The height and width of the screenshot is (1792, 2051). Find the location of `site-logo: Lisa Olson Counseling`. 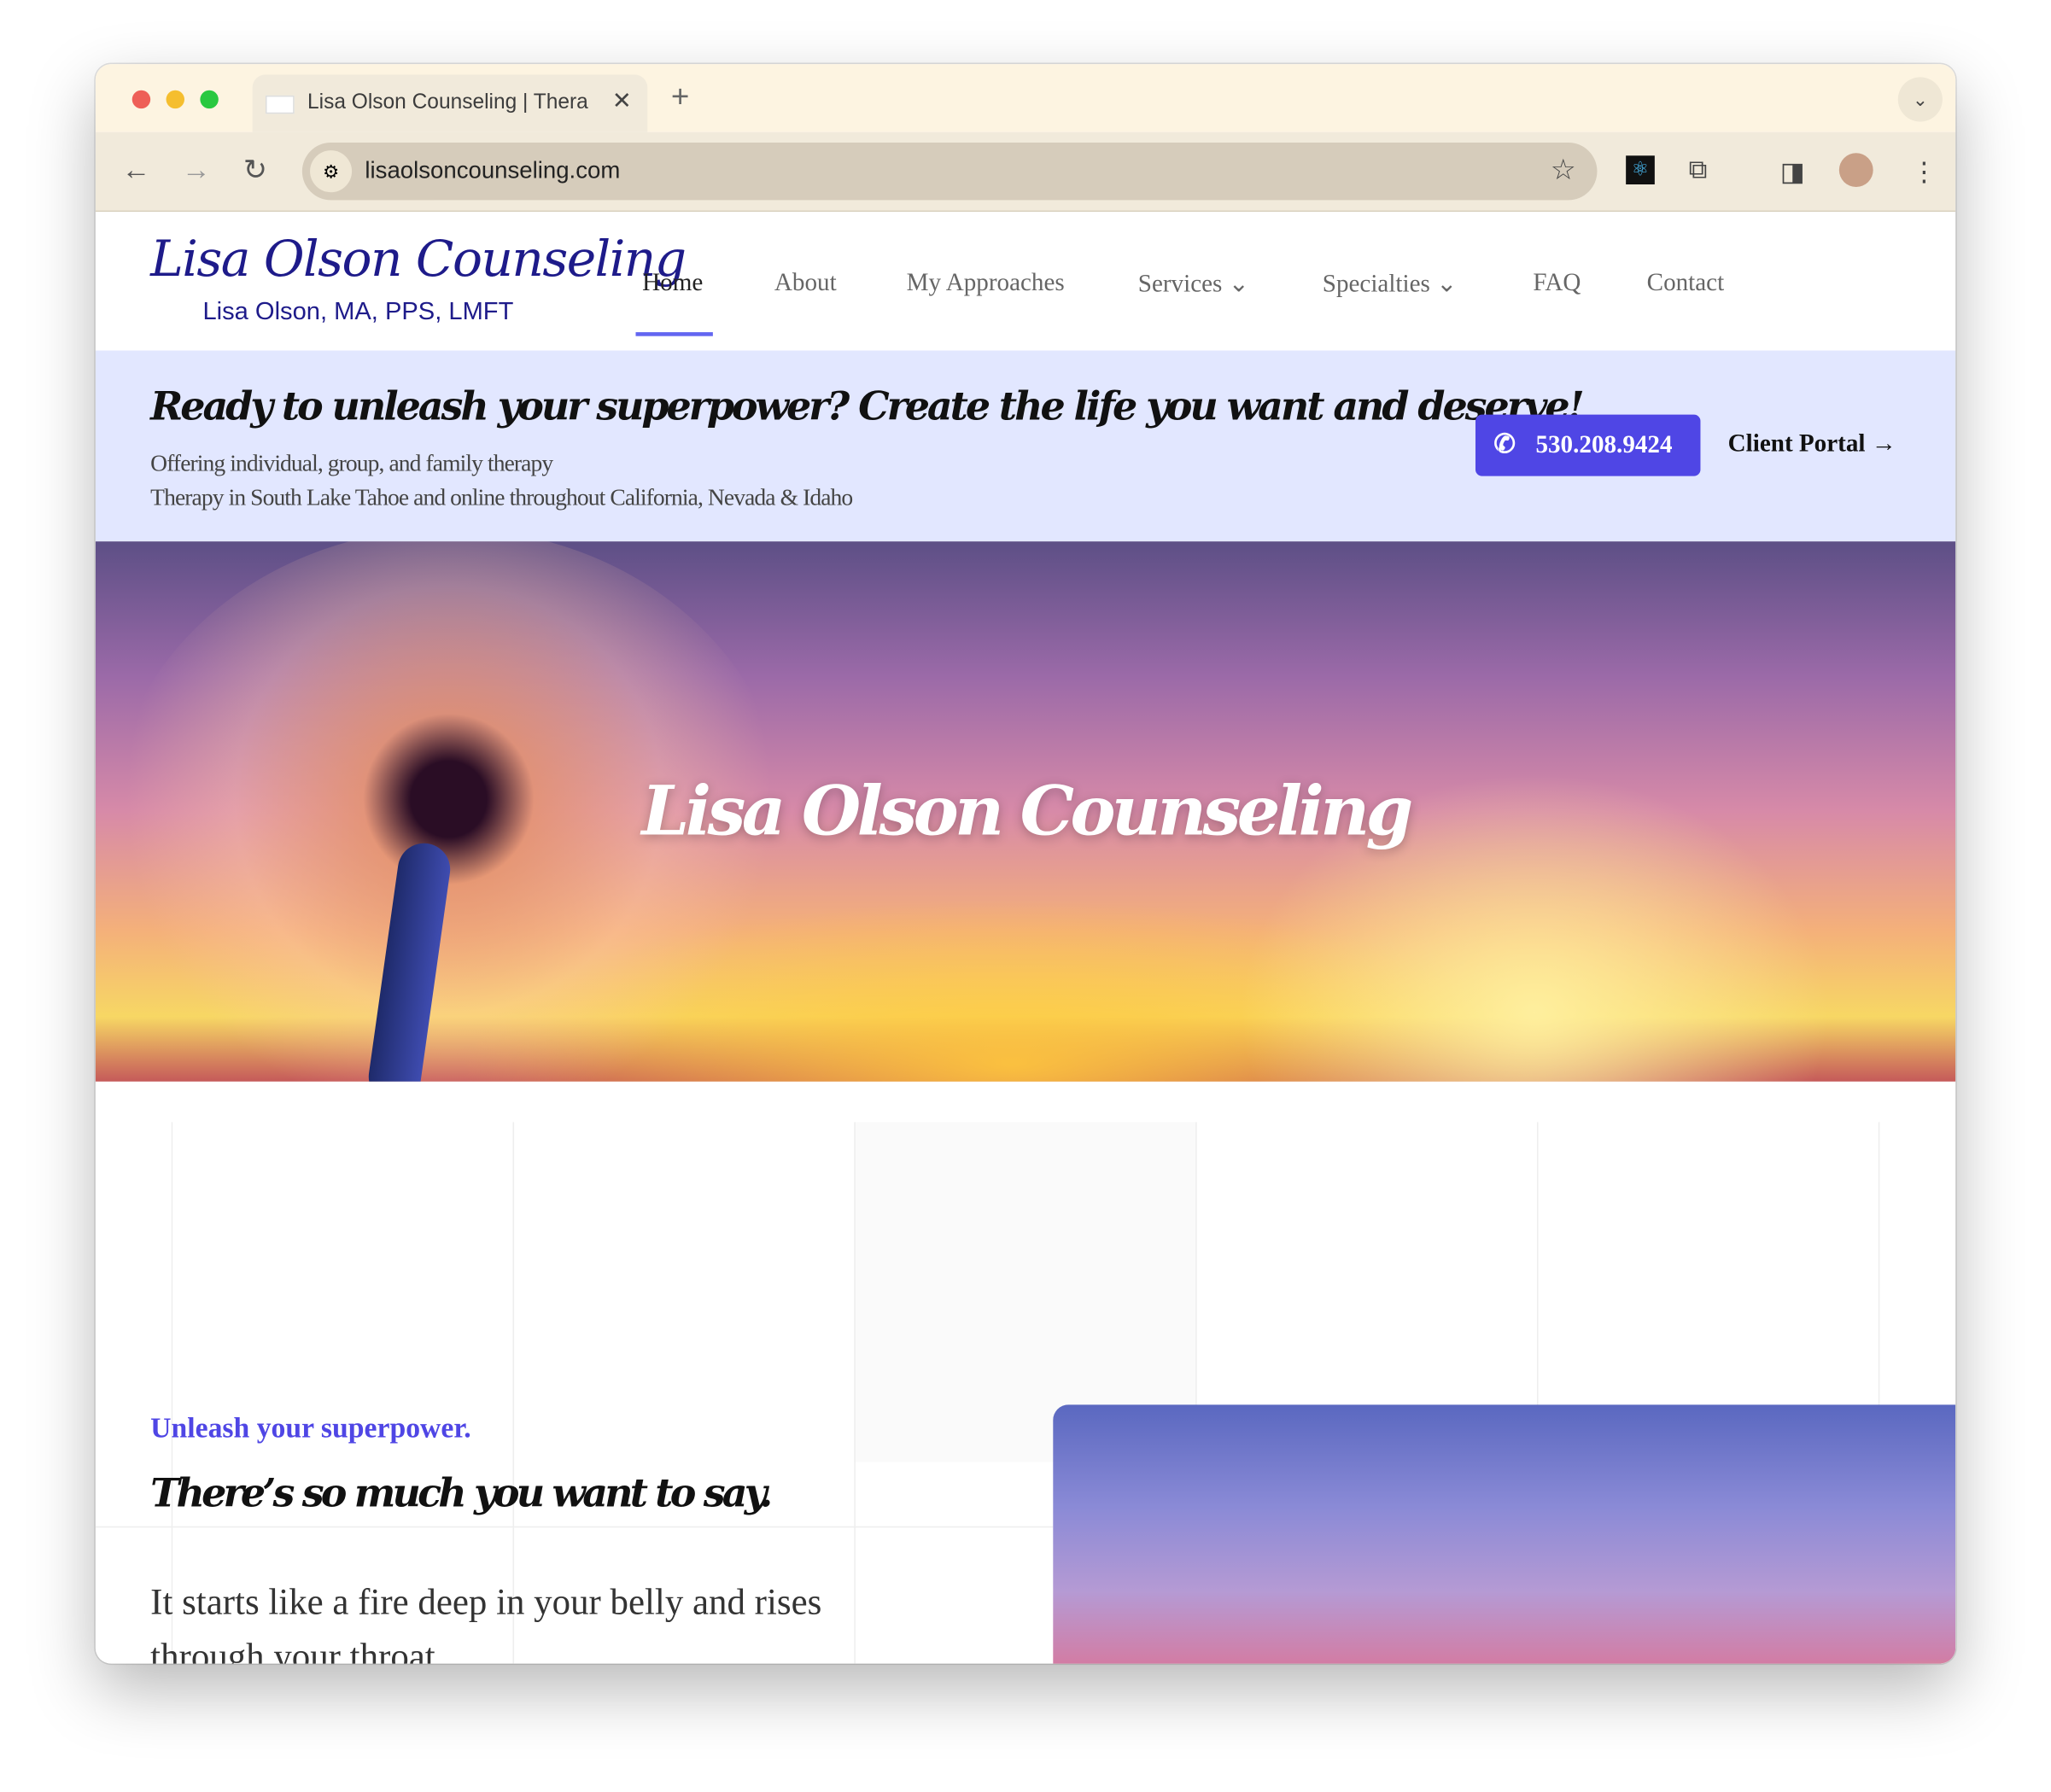

site-logo: Lisa Olson Counseling is located at coordinates (418, 259).